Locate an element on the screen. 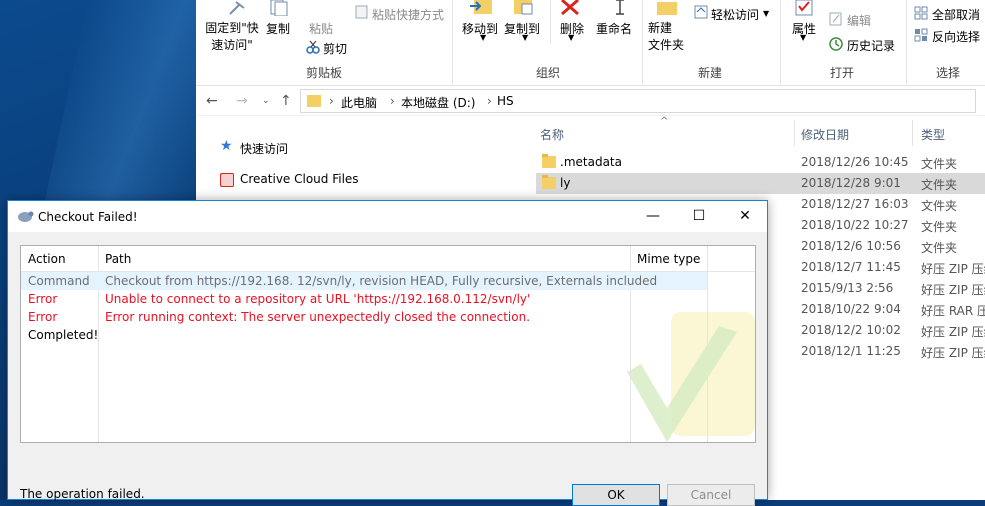 This screenshot has width=985, height=506. file-row: ly 2018/12/28 9:01 文件夹 is located at coordinates (760, 183).